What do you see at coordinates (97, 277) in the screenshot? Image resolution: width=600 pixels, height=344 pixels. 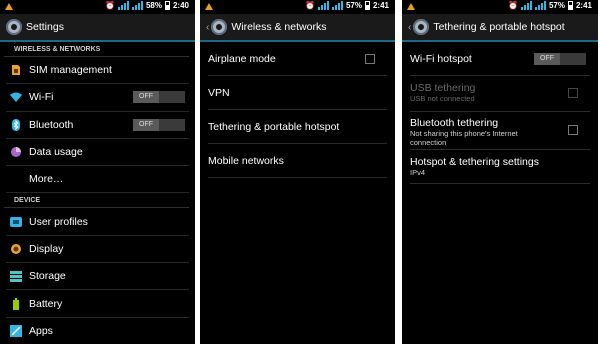 I see `settings-item-storage: Storage` at bounding box center [97, 277].